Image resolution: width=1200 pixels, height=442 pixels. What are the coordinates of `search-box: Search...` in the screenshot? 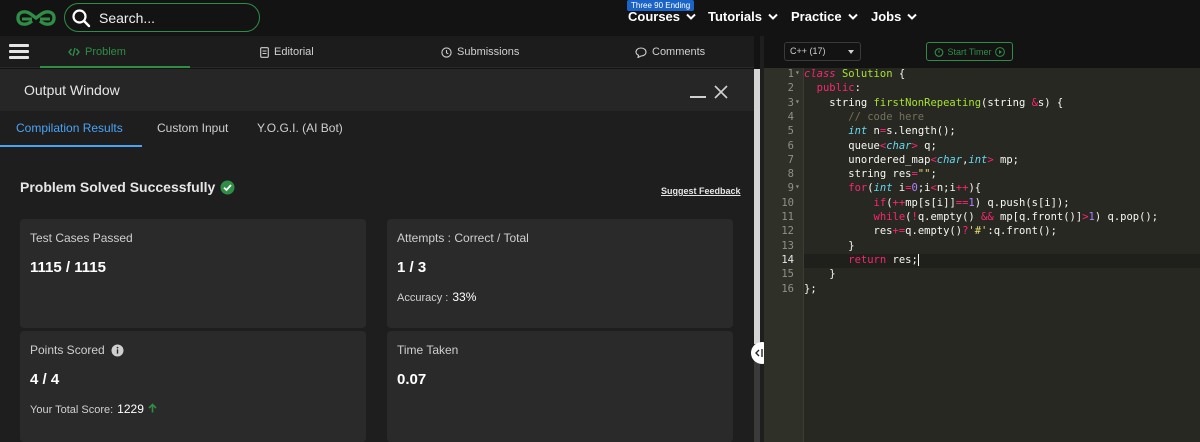 It's located at (162, 17).